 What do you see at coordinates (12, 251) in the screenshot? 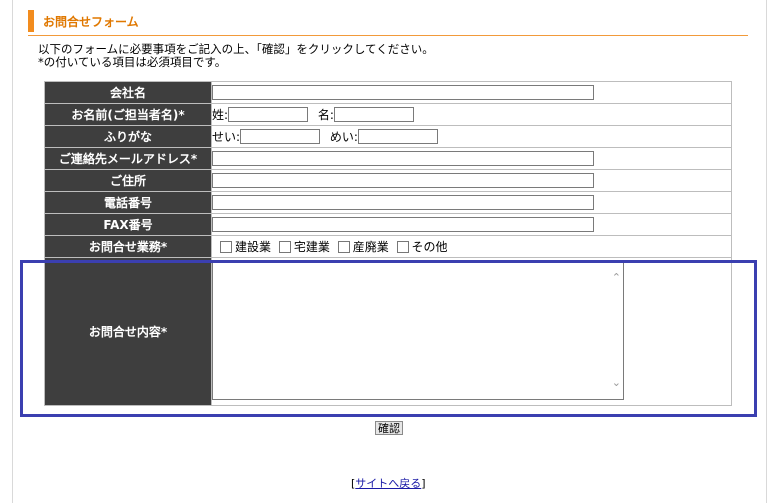
I see `page-left-border` at bounding box center [12, 251].